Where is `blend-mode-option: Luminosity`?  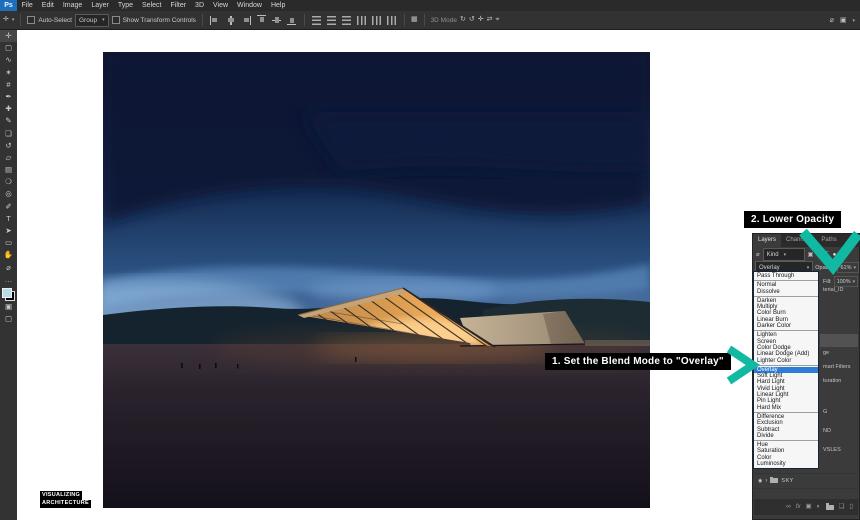 blend-mode-option: Luminosity is located at coordinates (786, 464).